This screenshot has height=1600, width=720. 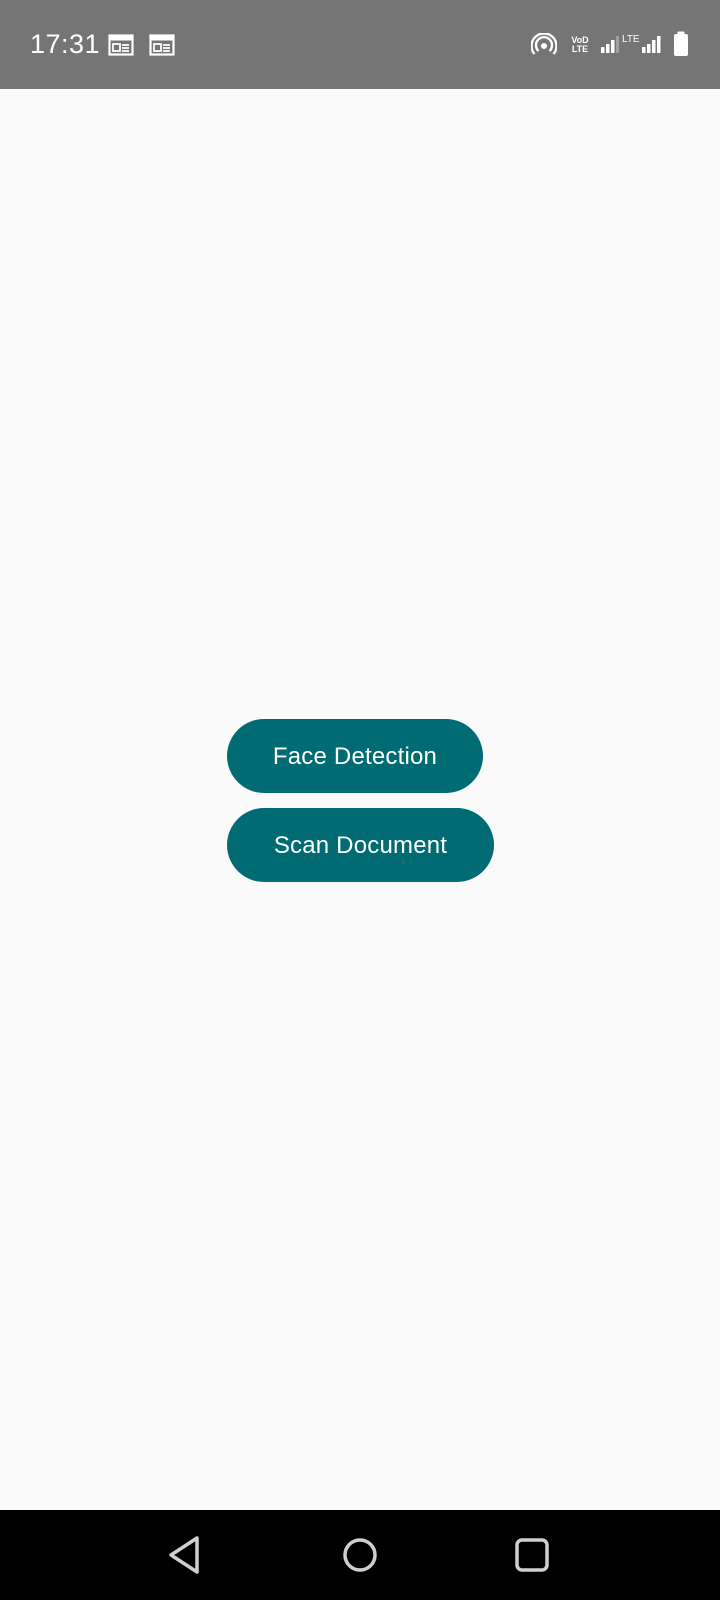 What do you see at coordinates (580, 44) in the screenshot?
I see `volte-icon: VoD LTE` at bounding box center [580, 44].